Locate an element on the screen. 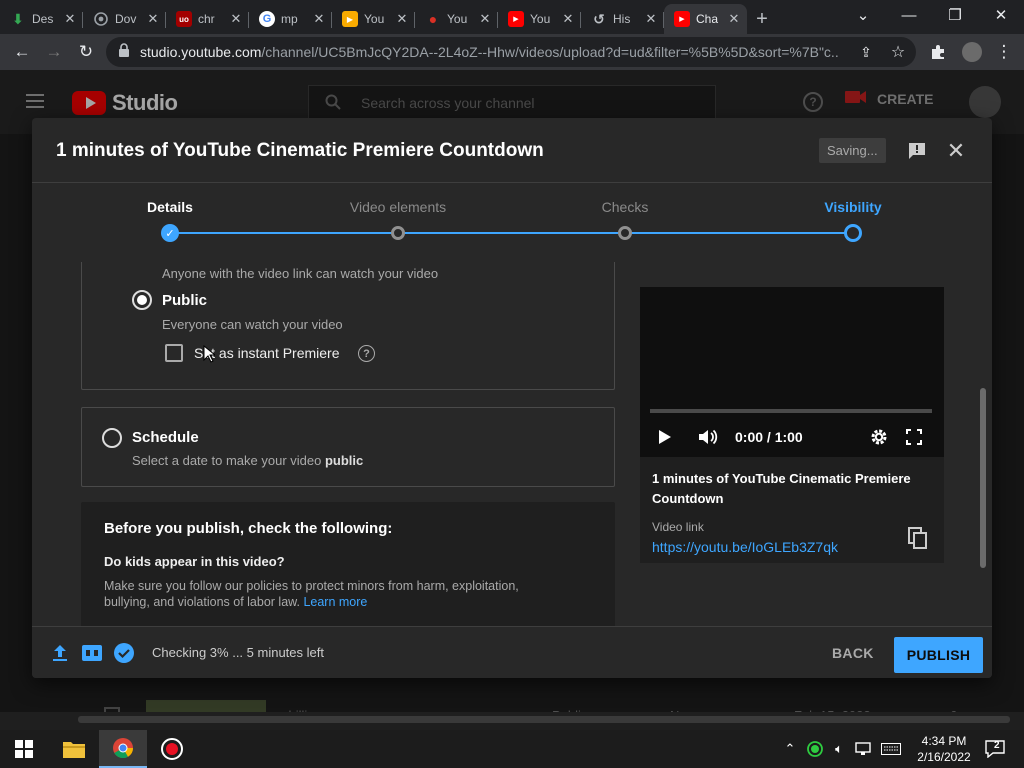 The height and width of the screenshot is (768, 1024). video-player: 0:00 / 1:00 is located at coordinates (792, 372).